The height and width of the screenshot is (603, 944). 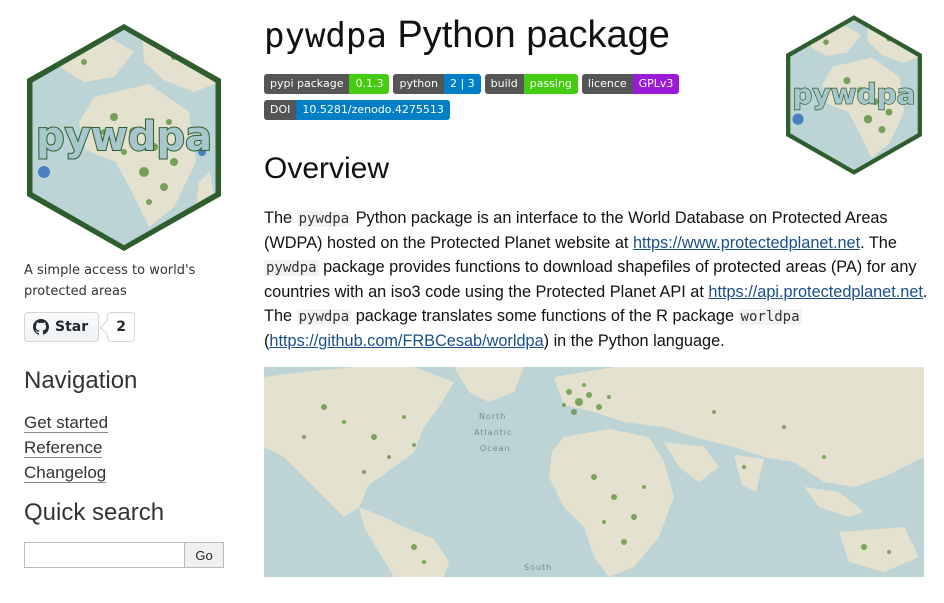 I want to click on badge-value: passing, so click(x=550, y=84).